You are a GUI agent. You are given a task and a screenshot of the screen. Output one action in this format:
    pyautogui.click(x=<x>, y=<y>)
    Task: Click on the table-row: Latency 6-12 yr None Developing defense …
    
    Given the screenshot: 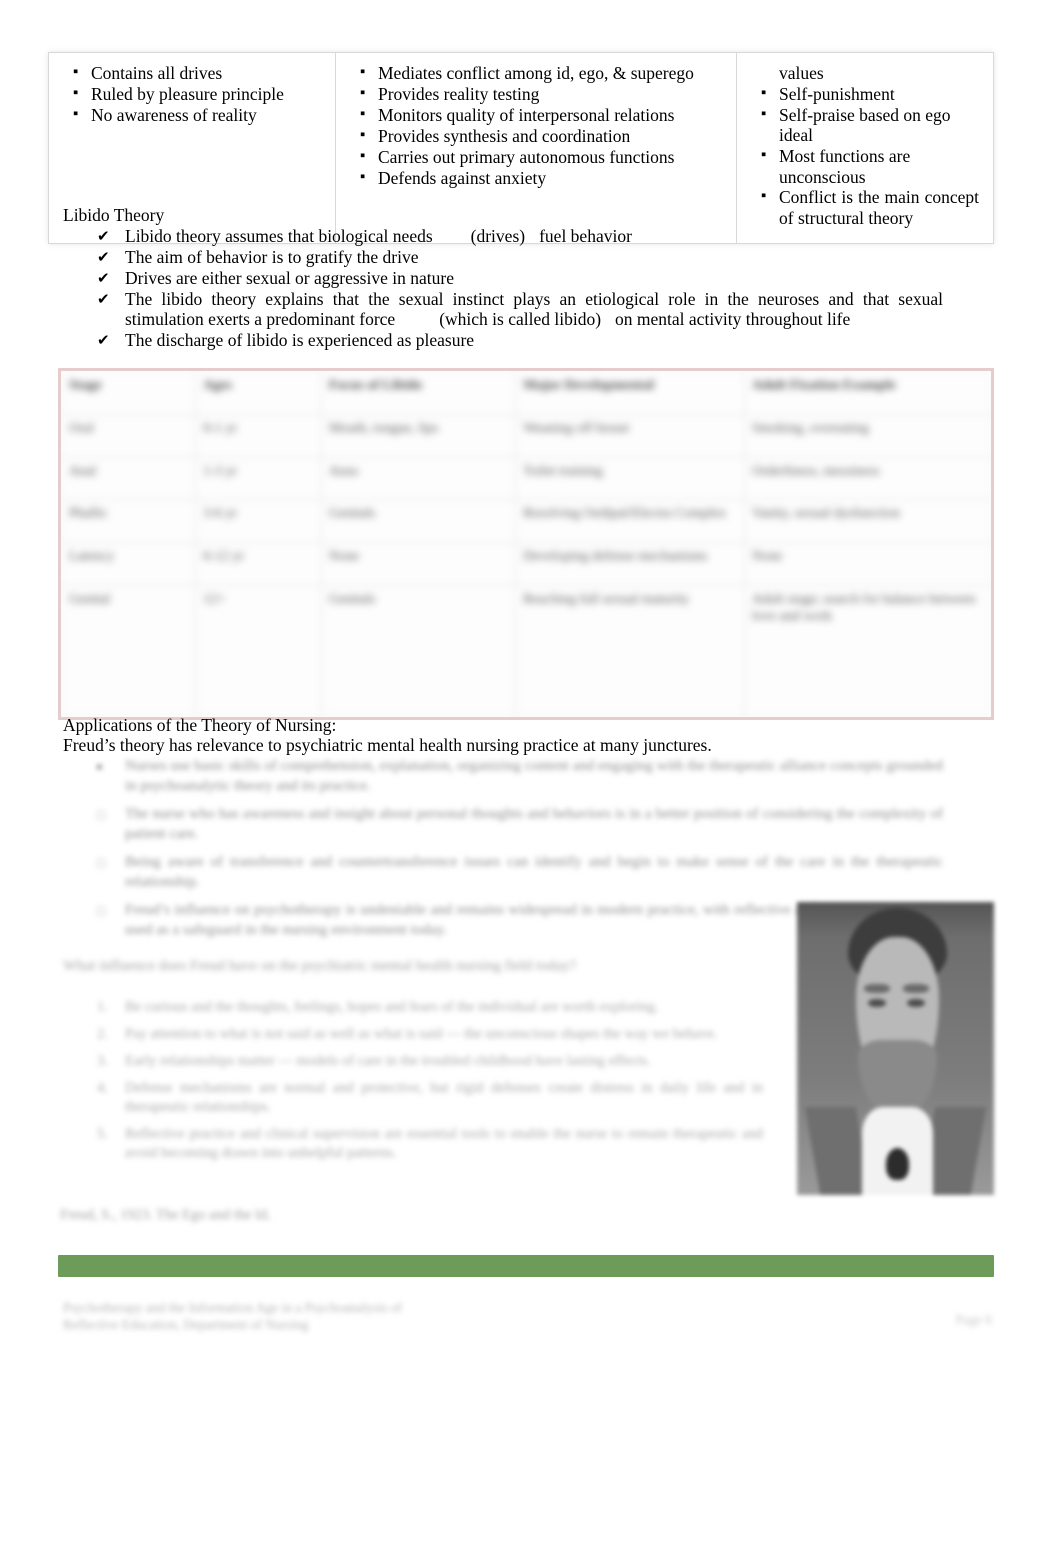 What is the action you would take?
    pyautogui.click(x=526, y=564)
    